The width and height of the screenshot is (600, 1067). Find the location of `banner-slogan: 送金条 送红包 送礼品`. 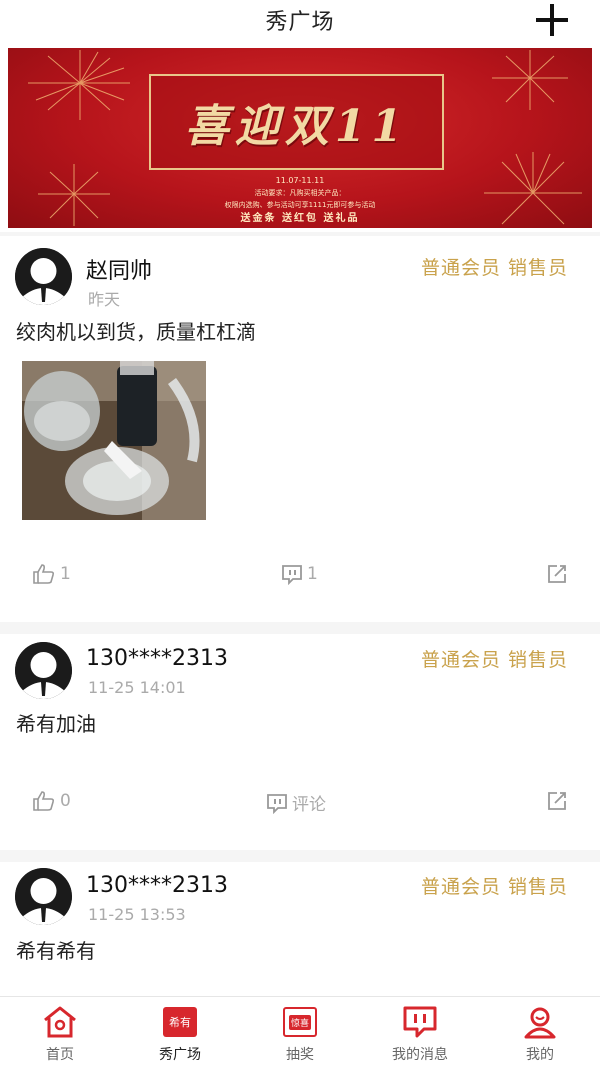

banner-slogan: 送金条 送红包 送礼品 is located at coordinates (300, 218).